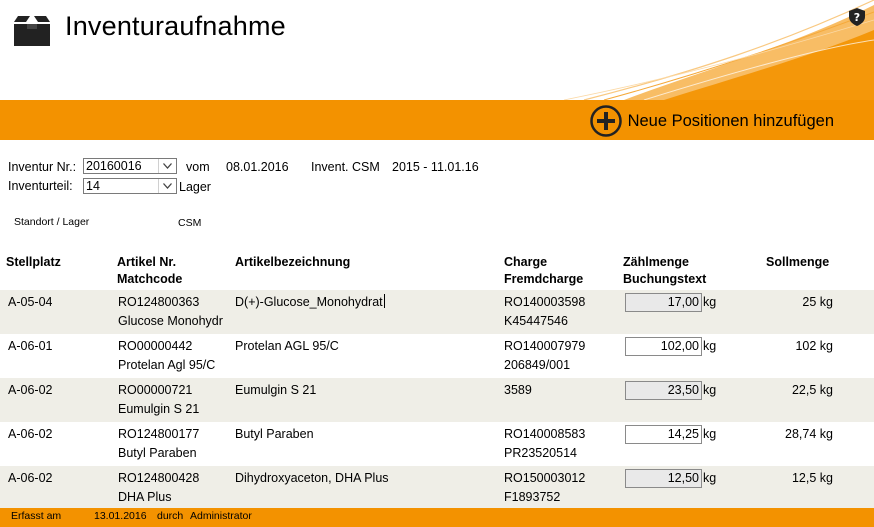  Describe the element at coordinates (518, 390) in the screenshot. I see `cell-charge: 3589` at that location.